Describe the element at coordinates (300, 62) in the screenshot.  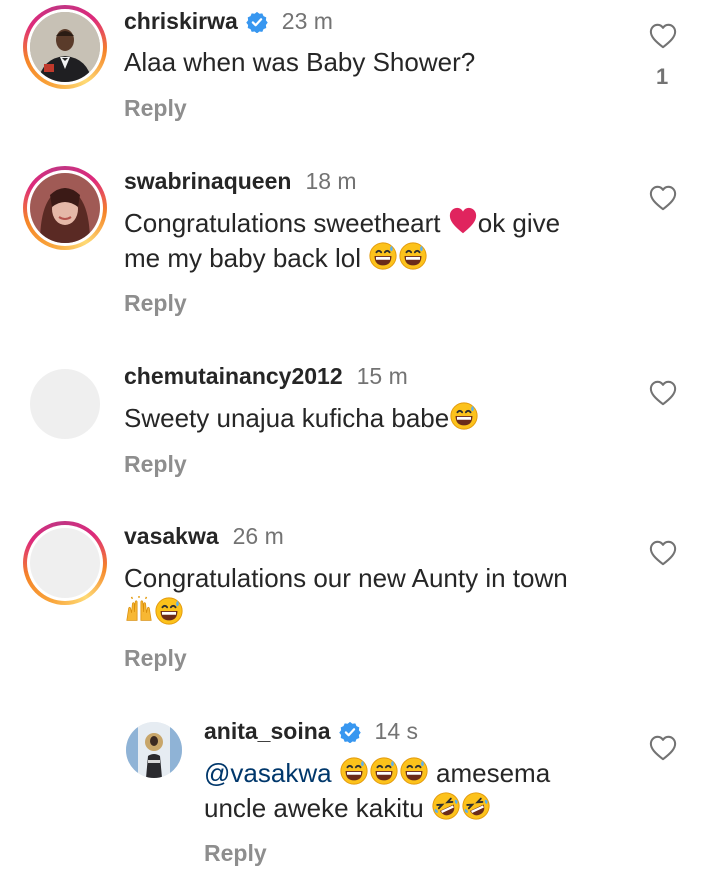
I see `comment-text: Alaa when was Baby Shower?` at that location.